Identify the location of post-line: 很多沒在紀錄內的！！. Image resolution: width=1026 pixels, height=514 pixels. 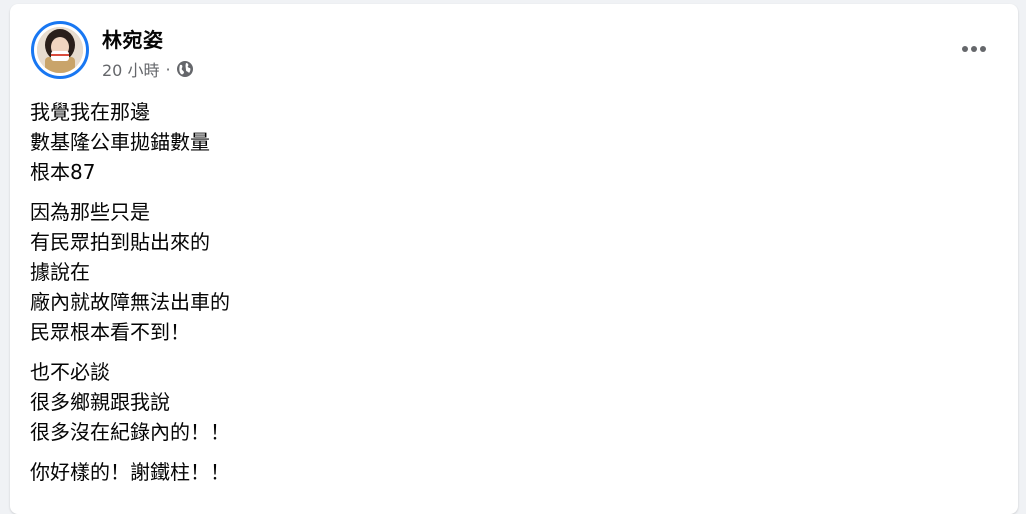
(130, 432).